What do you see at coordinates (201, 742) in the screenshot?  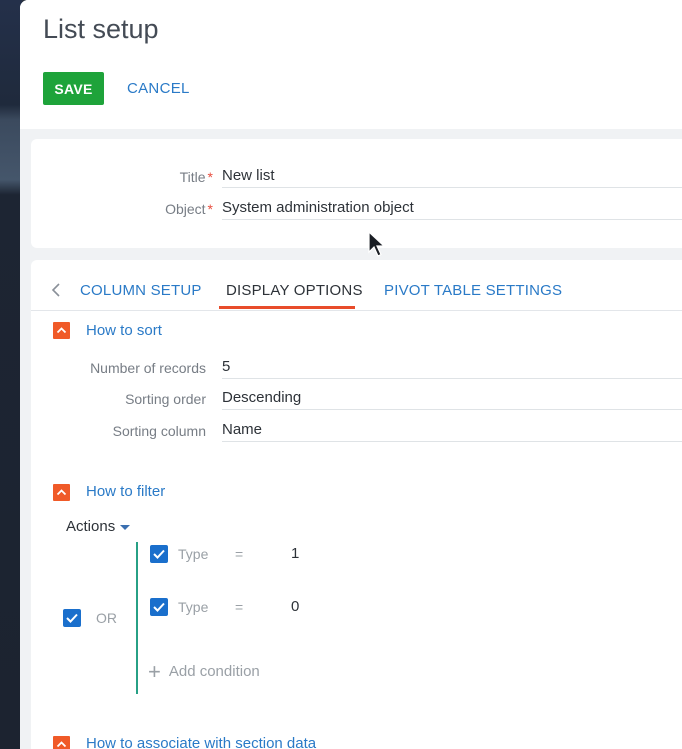 I see `associate-section-title: How to associate with section data` at bounding box center [201, 742].